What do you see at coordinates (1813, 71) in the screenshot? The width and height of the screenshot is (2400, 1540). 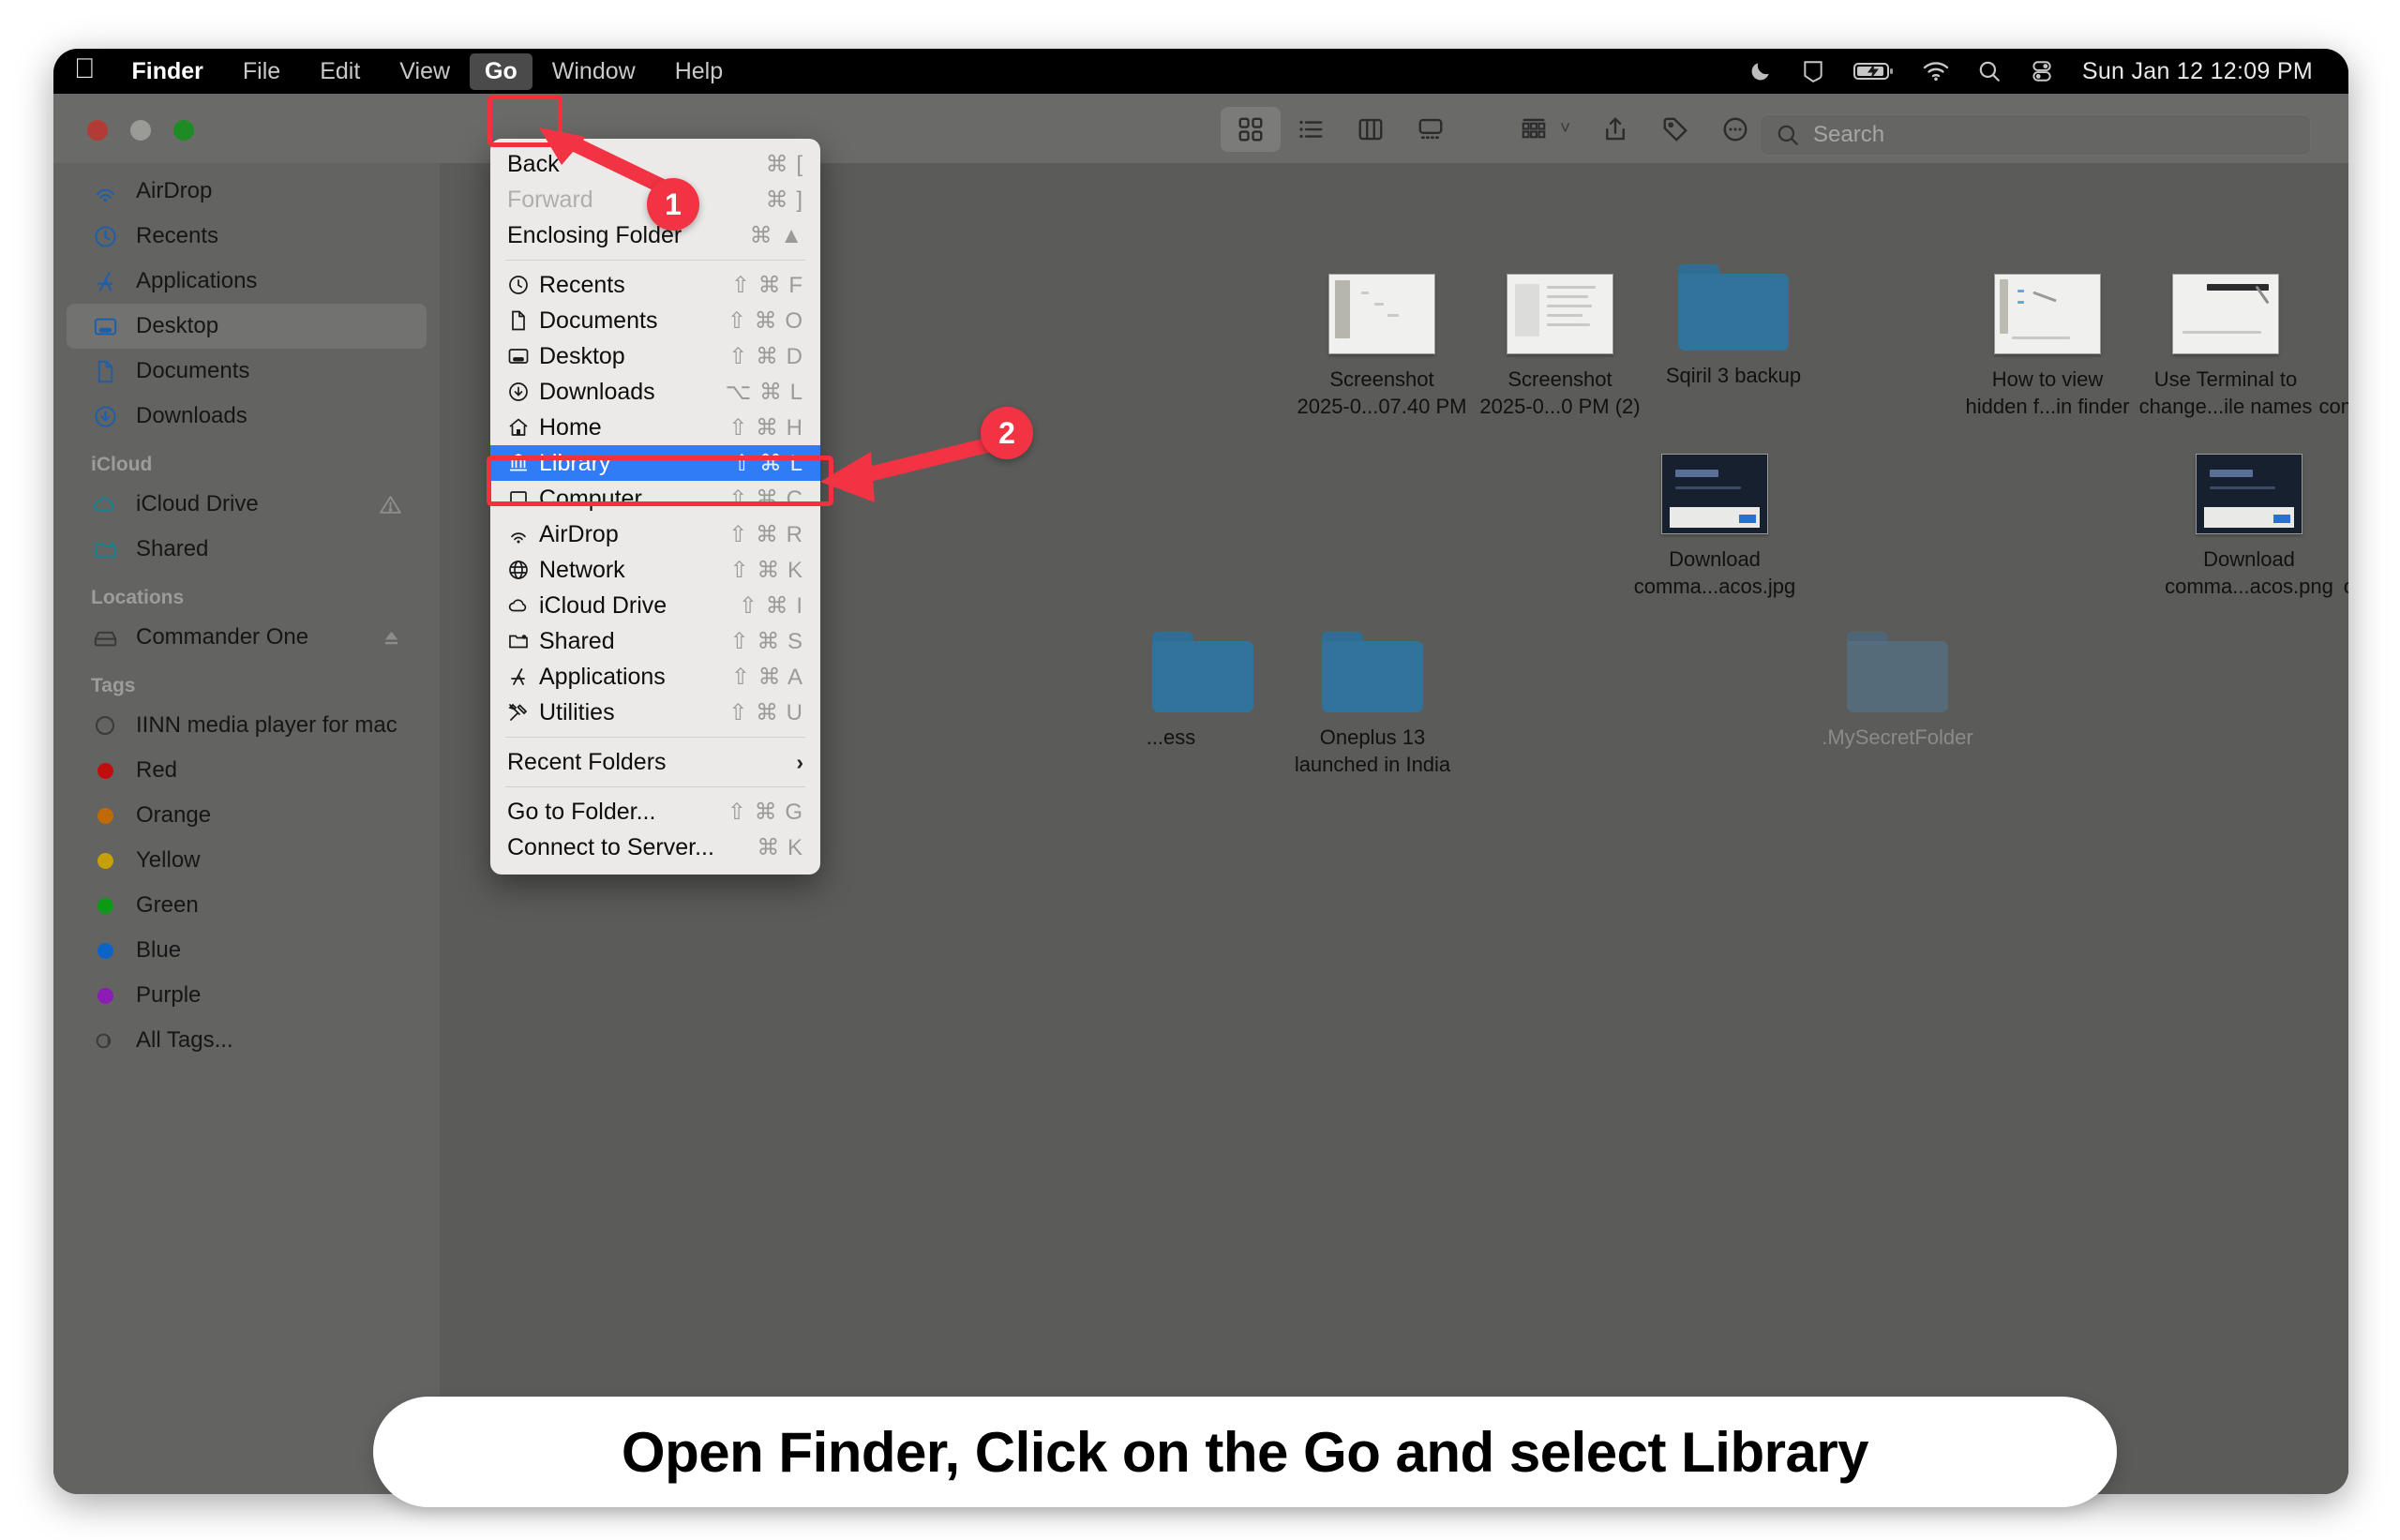 I see `screen-mirroring-icon` at bounding box center [1813, 71].